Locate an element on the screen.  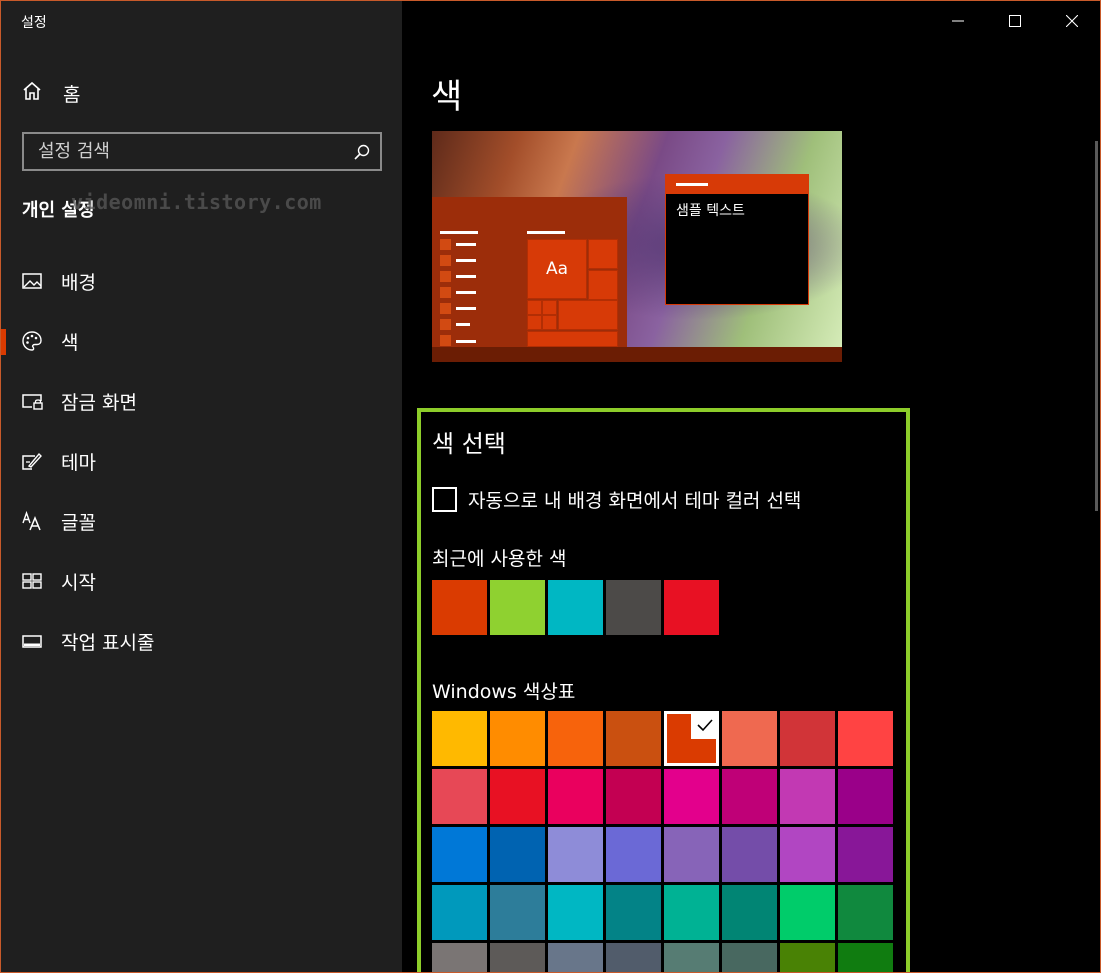
palette-icon is located at coordinates (32, 341).